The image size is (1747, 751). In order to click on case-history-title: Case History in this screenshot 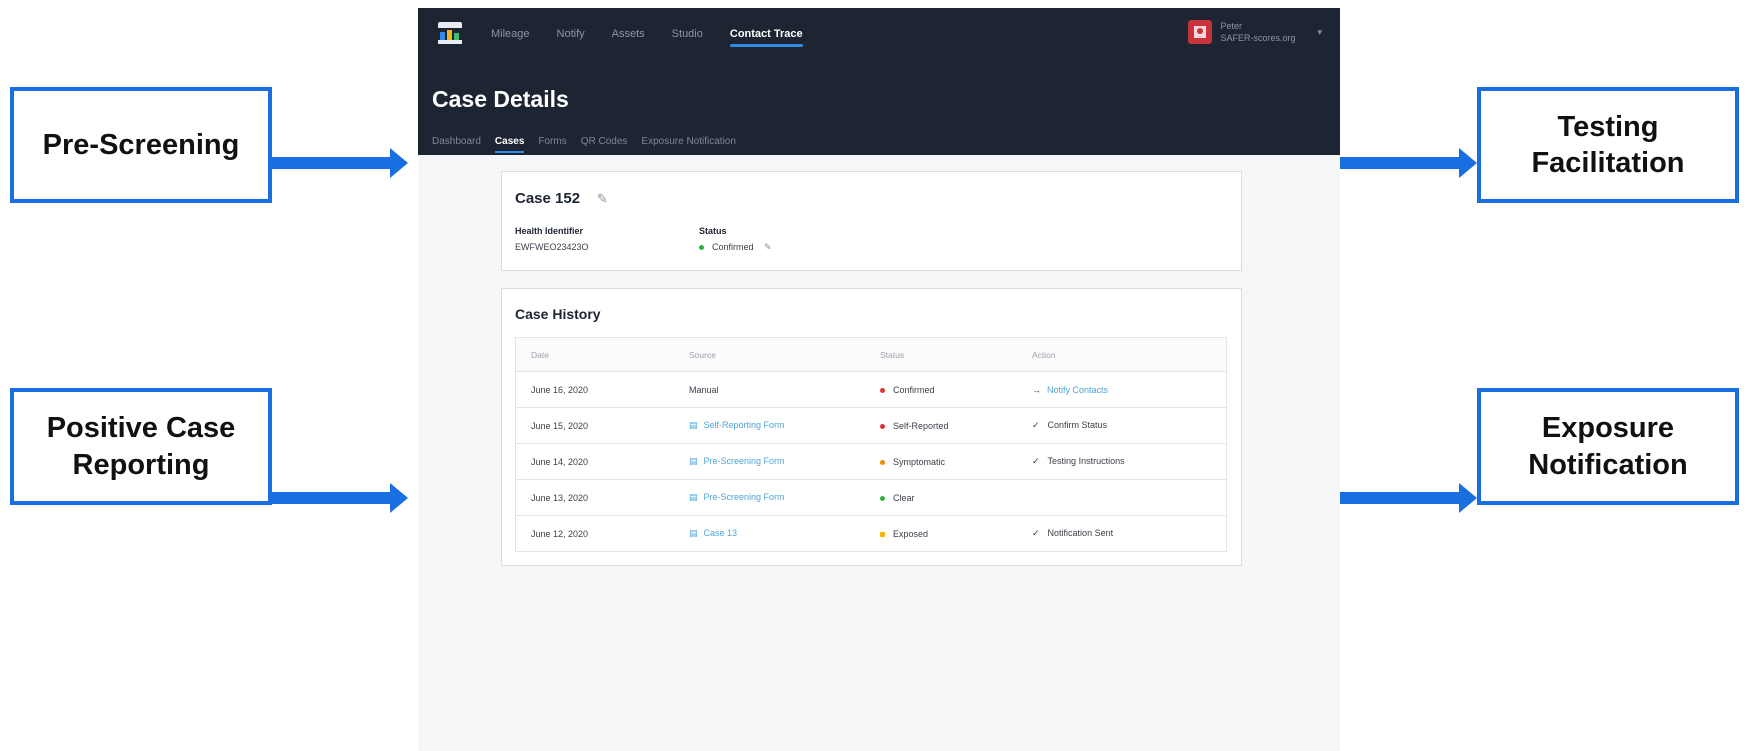, I will do `click(558, 314)`.